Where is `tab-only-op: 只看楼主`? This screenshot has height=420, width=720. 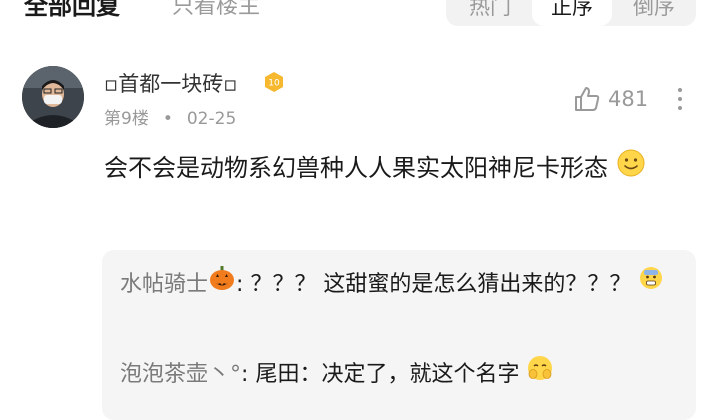
tab-only-op: 只看楼主 is located at coordinates (216, 10).